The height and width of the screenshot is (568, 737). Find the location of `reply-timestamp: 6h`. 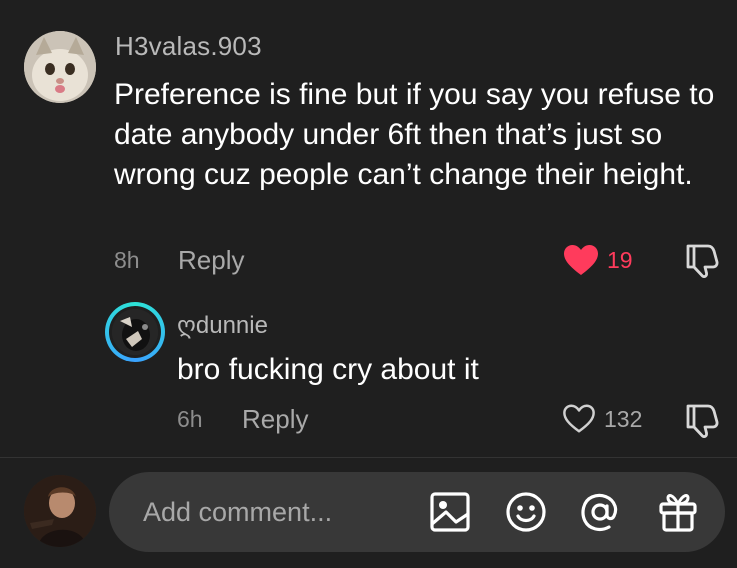

reply-timestamp: 6h is located at coordinates (190, 419).